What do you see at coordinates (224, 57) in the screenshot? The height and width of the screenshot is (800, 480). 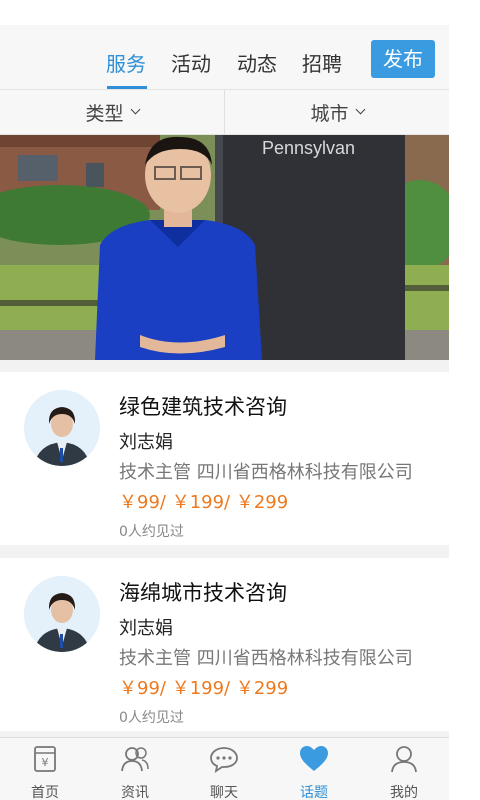 I see `top-nav-bar: 服务 活动 动态 招聘 发布` at bounding box center [224, 57].